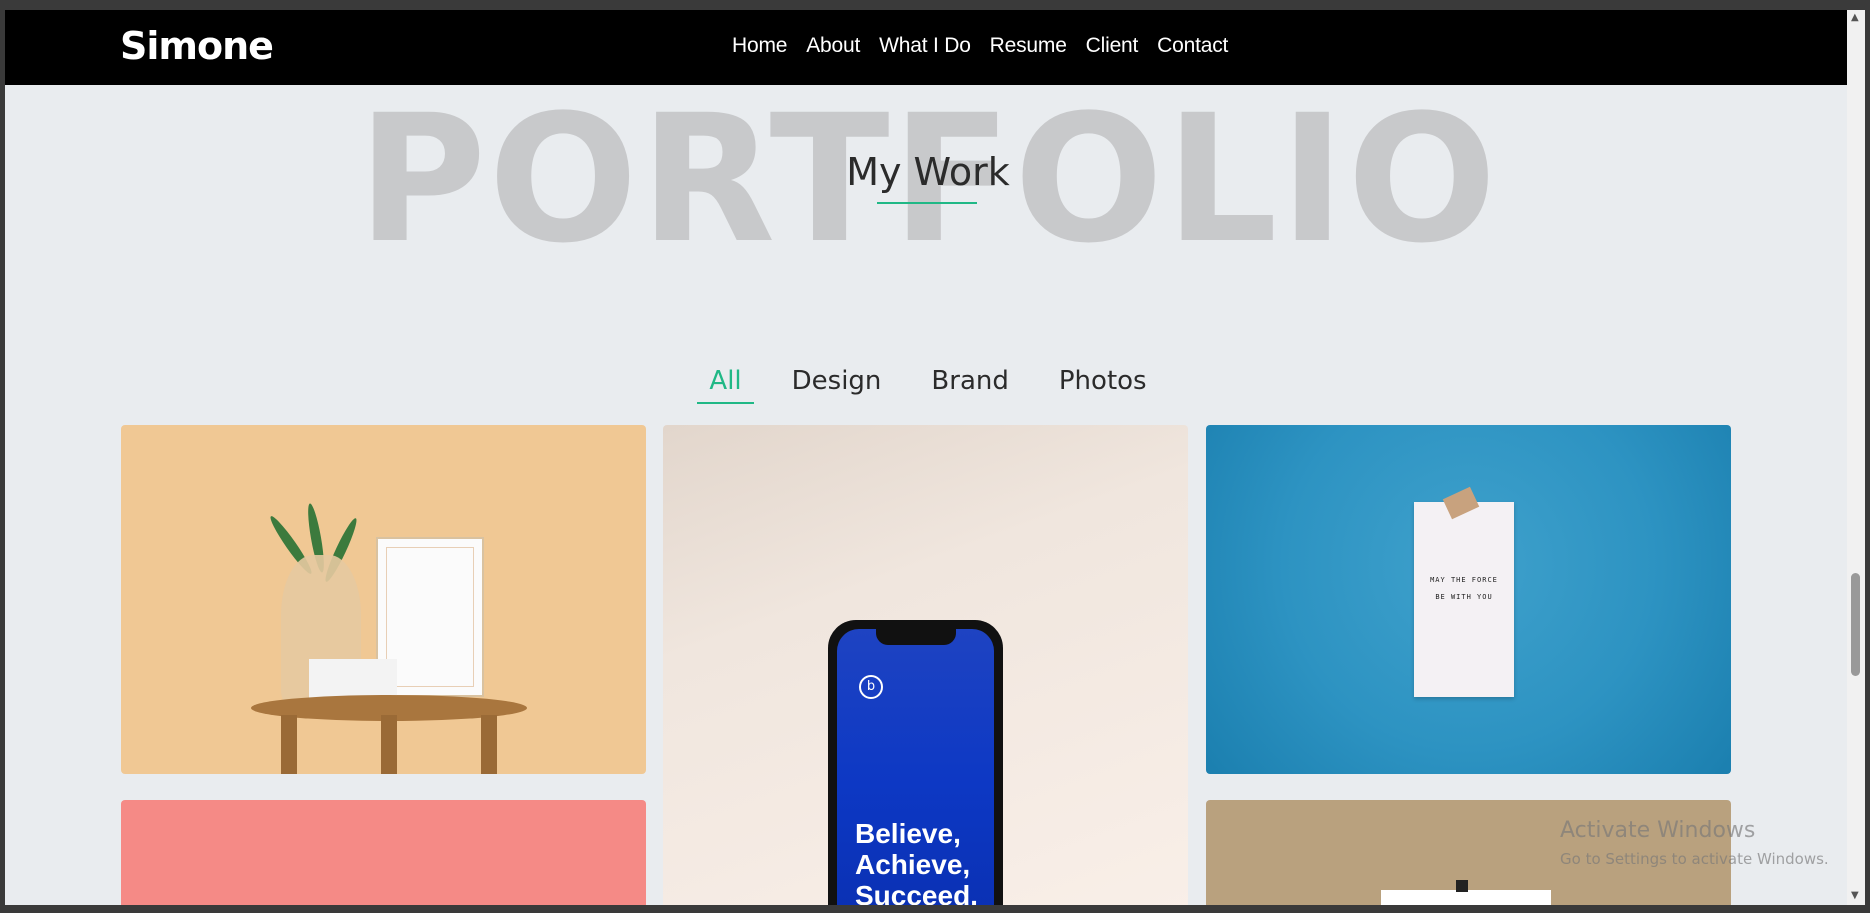 Image resolution: width=1870 pixels, height=913 pixels. Describe the element at coordinates (1466, 897) in the screenshot. I see `paper-sheet` at that location.